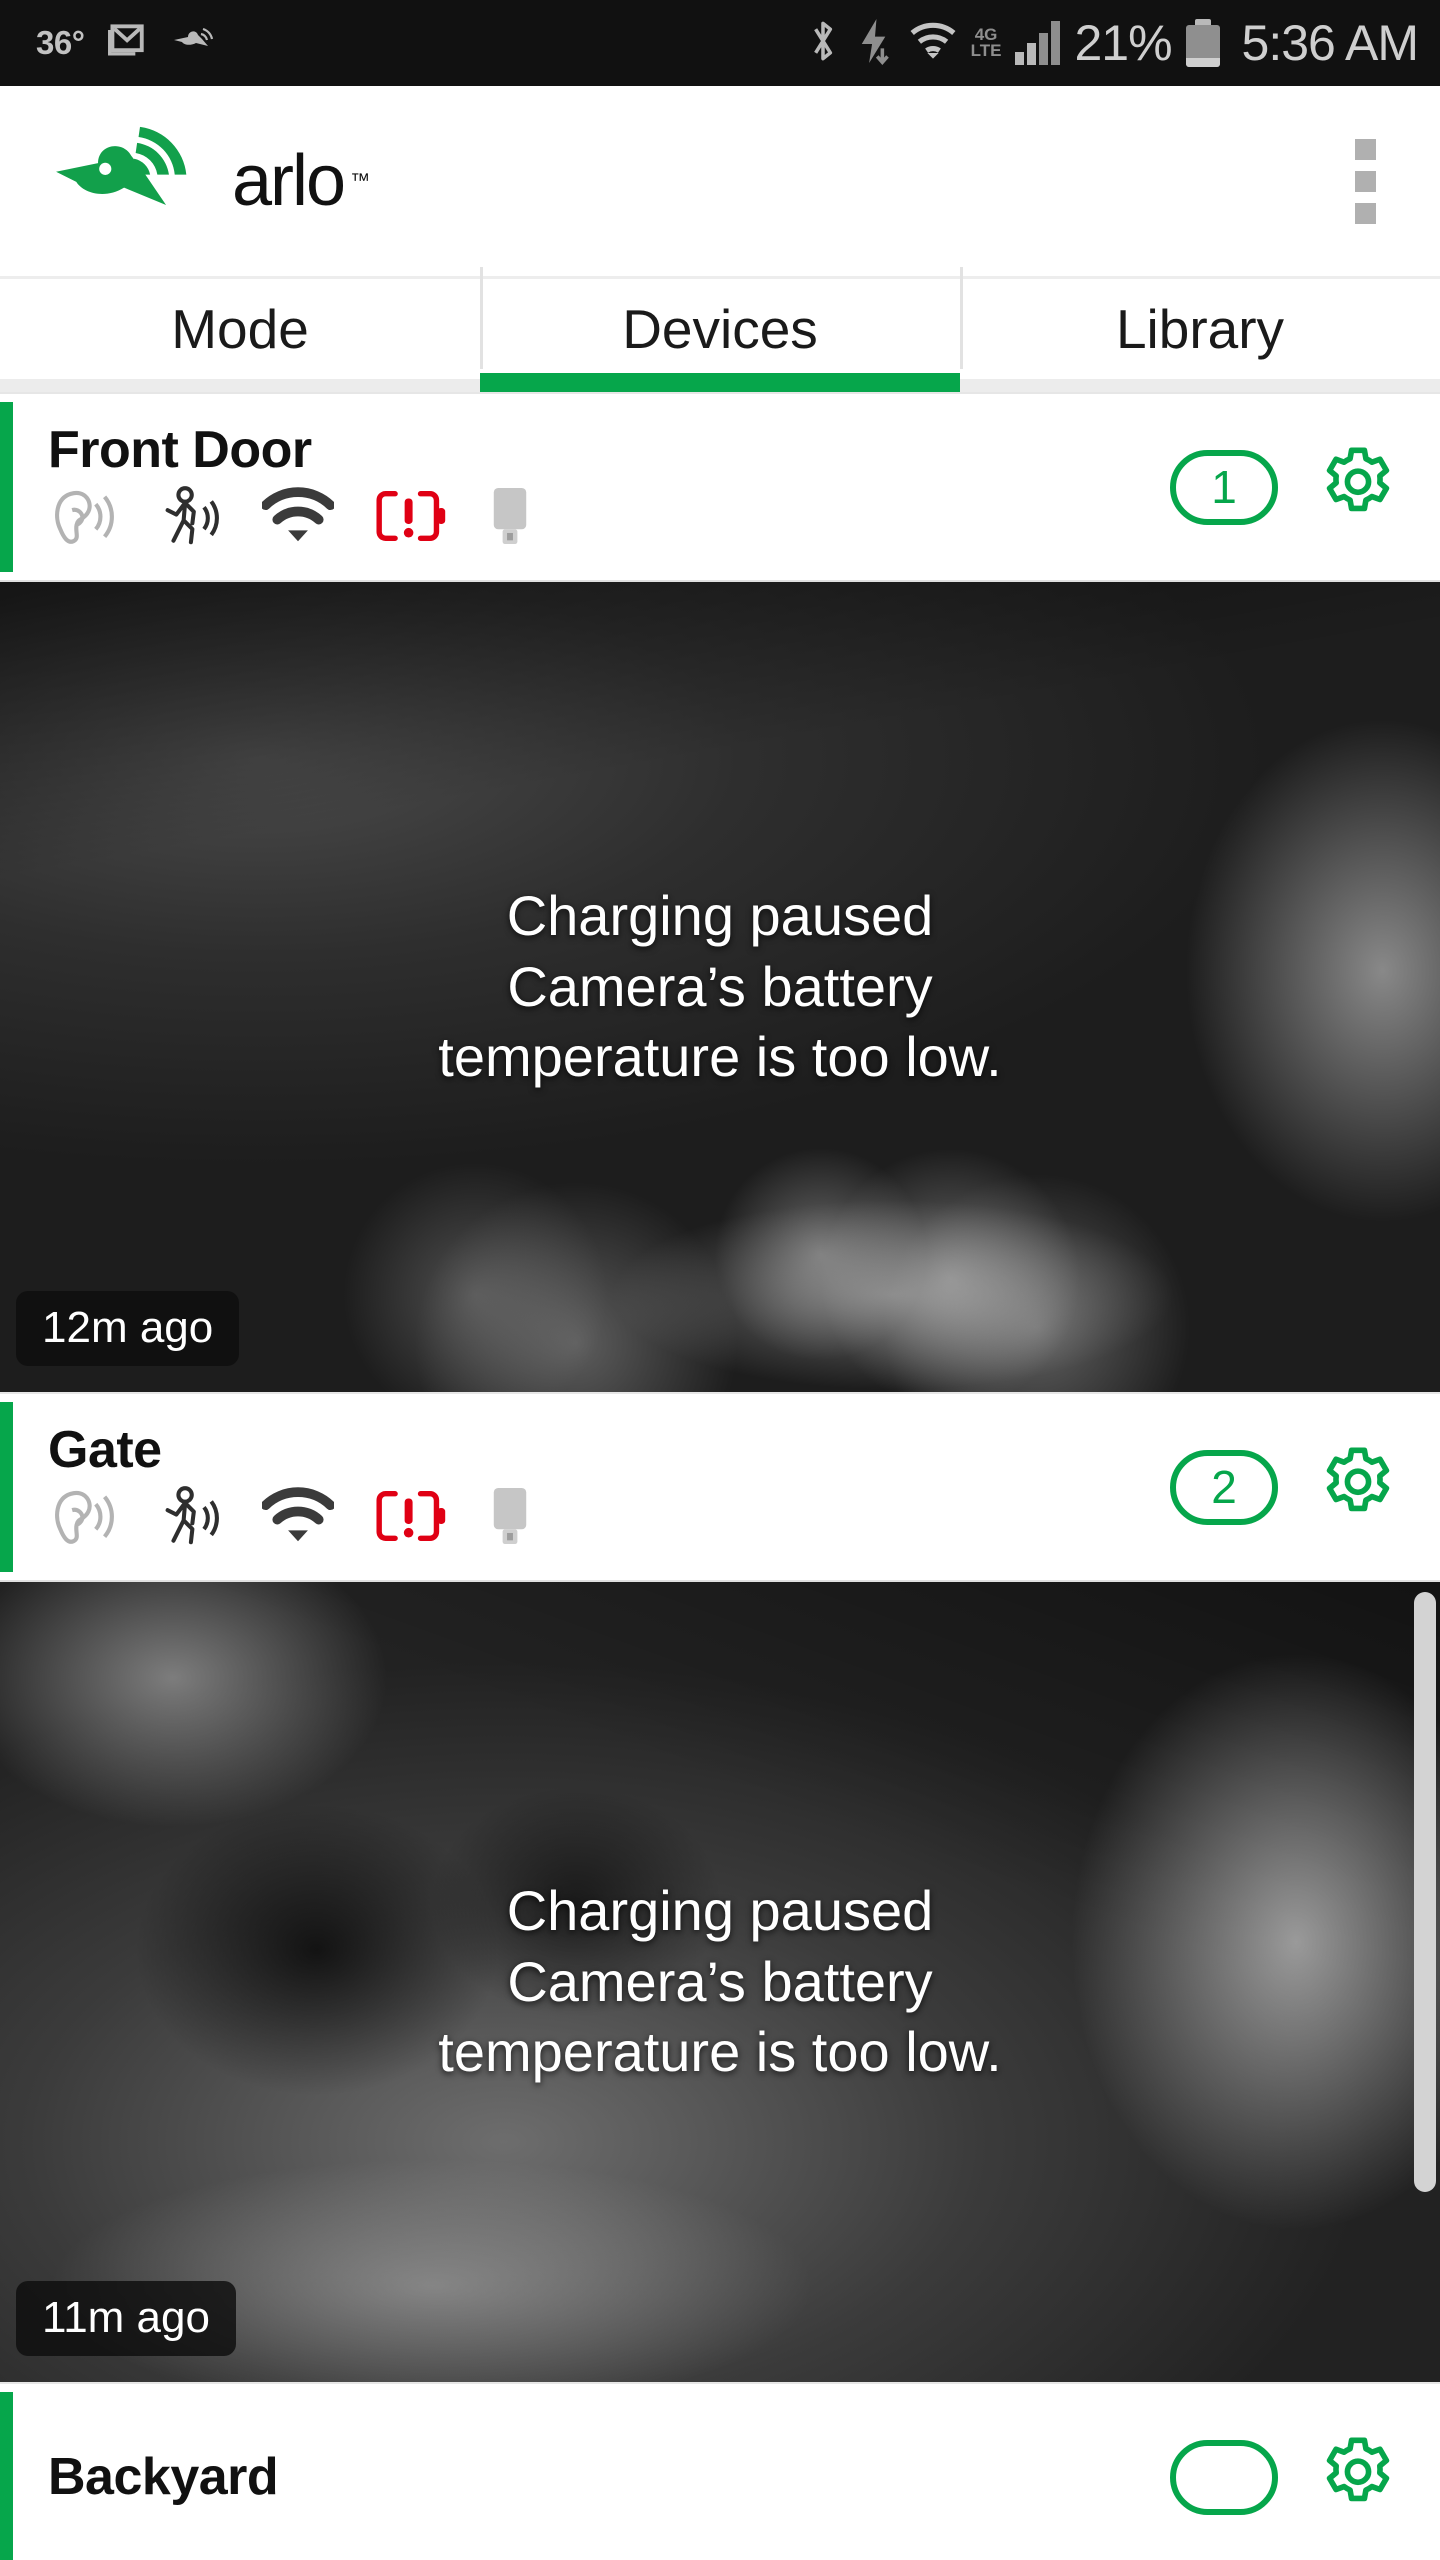 Image resolution: width=1440 pixels, height=2560 pixels. What do you see at coordinates (1305, 1487) in the screenshot?
I see `camera-header-right: 2` at bounding box center [1305, 1487].